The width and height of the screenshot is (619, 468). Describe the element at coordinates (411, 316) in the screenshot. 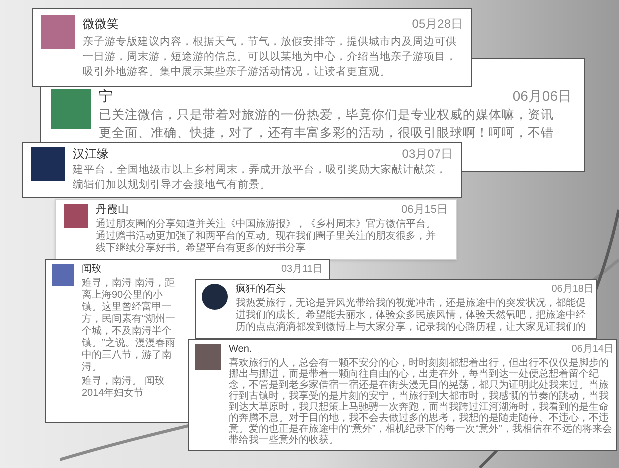

I see `comment-text: 我热爱旅行，无论是异风光带给我的视觉冲击，还是旅途中的突发状况，都能促进我们的成长。希望能去丽水，体验众多民族风情，体验天然氧吧，把旅途中经历的点点滴滴都发到微博上与大家分享，记录我的心路历程，让大家见证我们的` at that location.